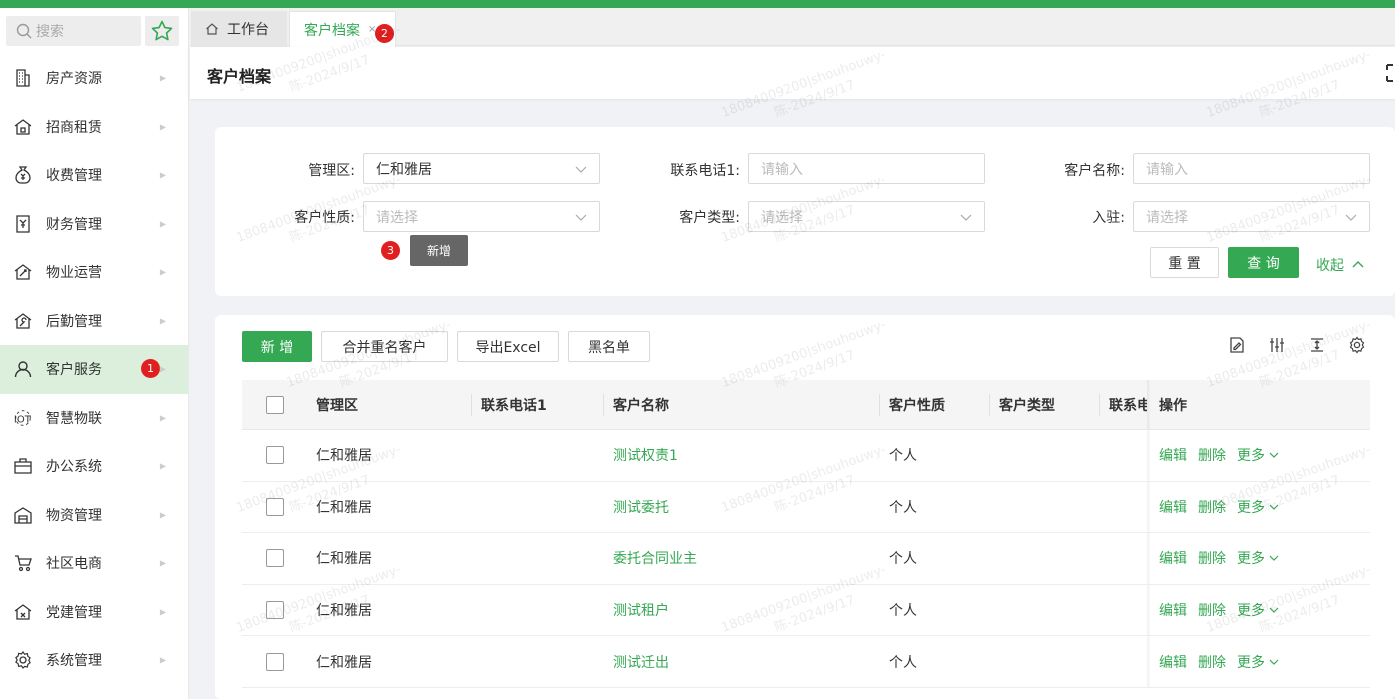 Image resolution: width=1395 pixels, height=699 pixels. What do you see at coordinates (74, 273) in the screenshot?
I see `sidebar-item-label: 物业运营` at bounding box center [74, 273].